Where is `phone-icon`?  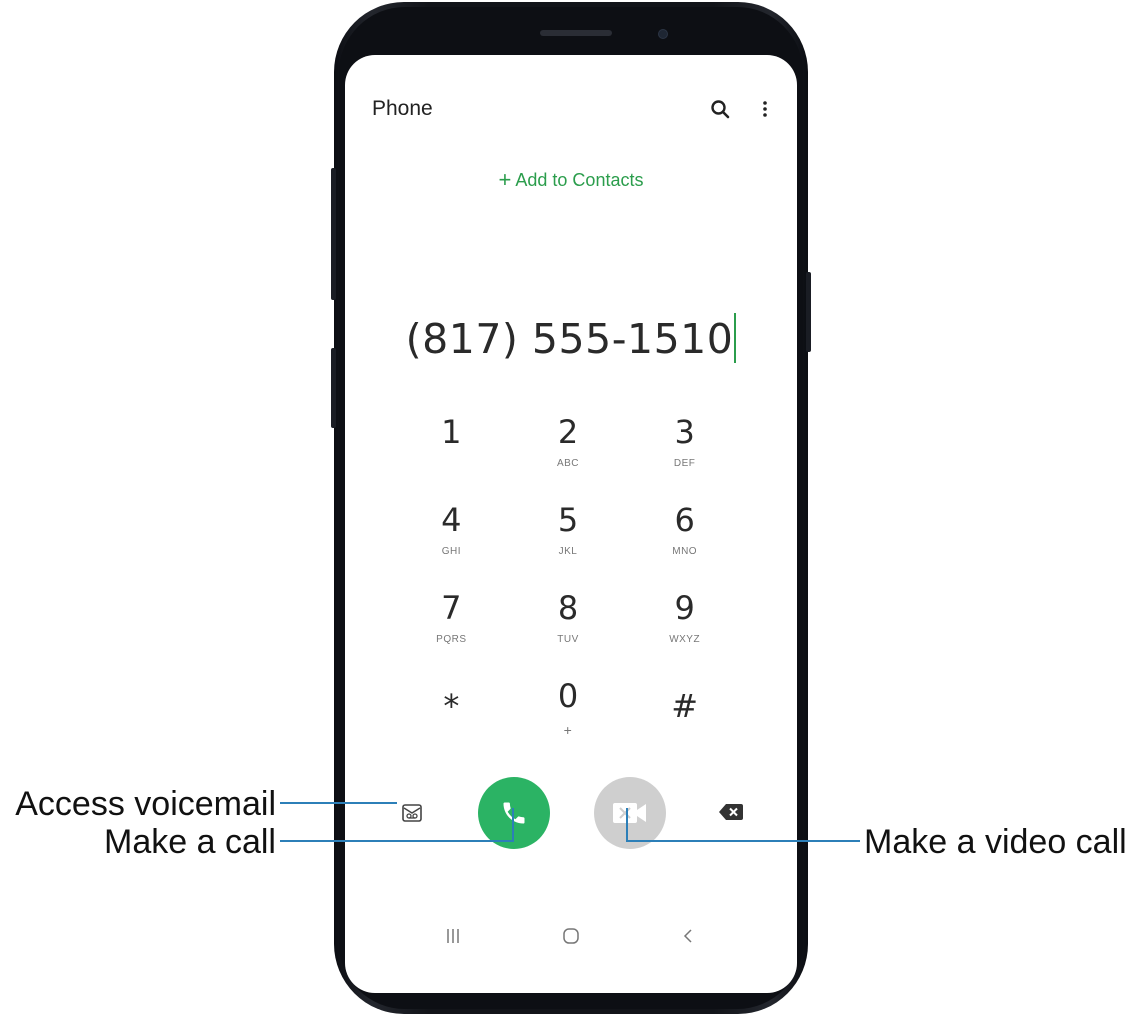 phone-icon is located at coordinates (514, 815).